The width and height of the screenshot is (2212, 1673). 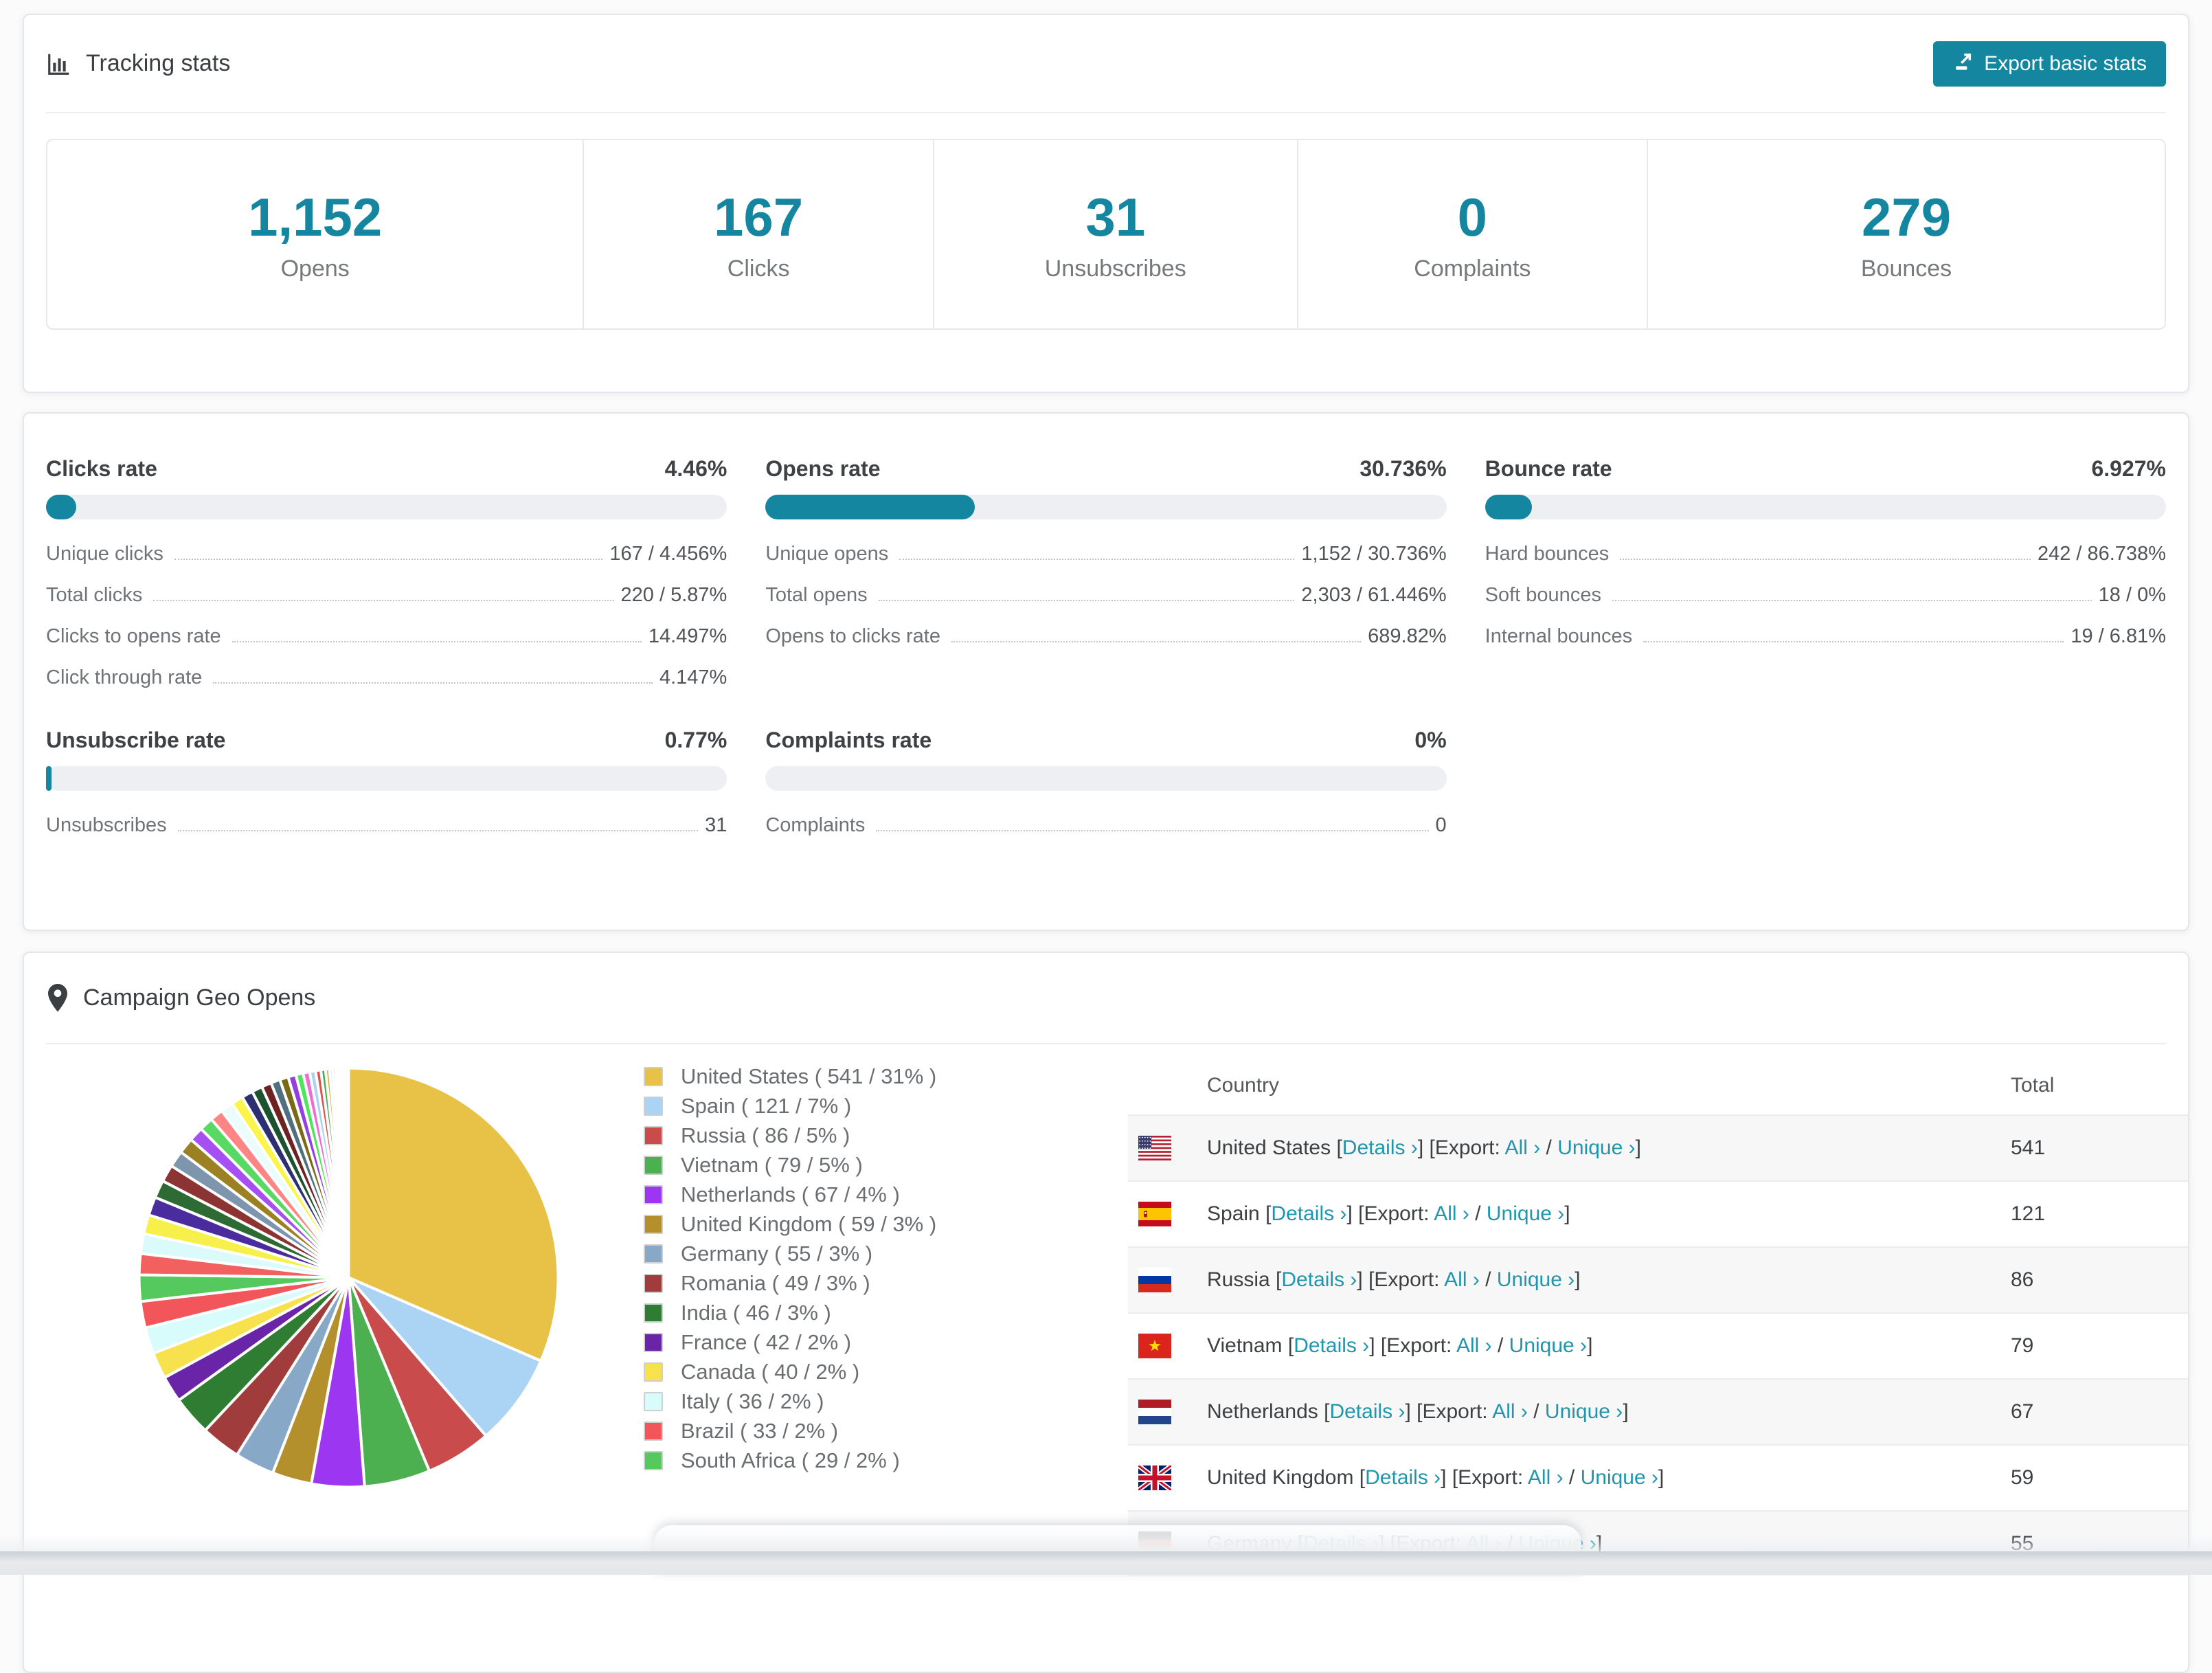 I want to click on rate-value: 0.77%, so click(x=695, y=740).